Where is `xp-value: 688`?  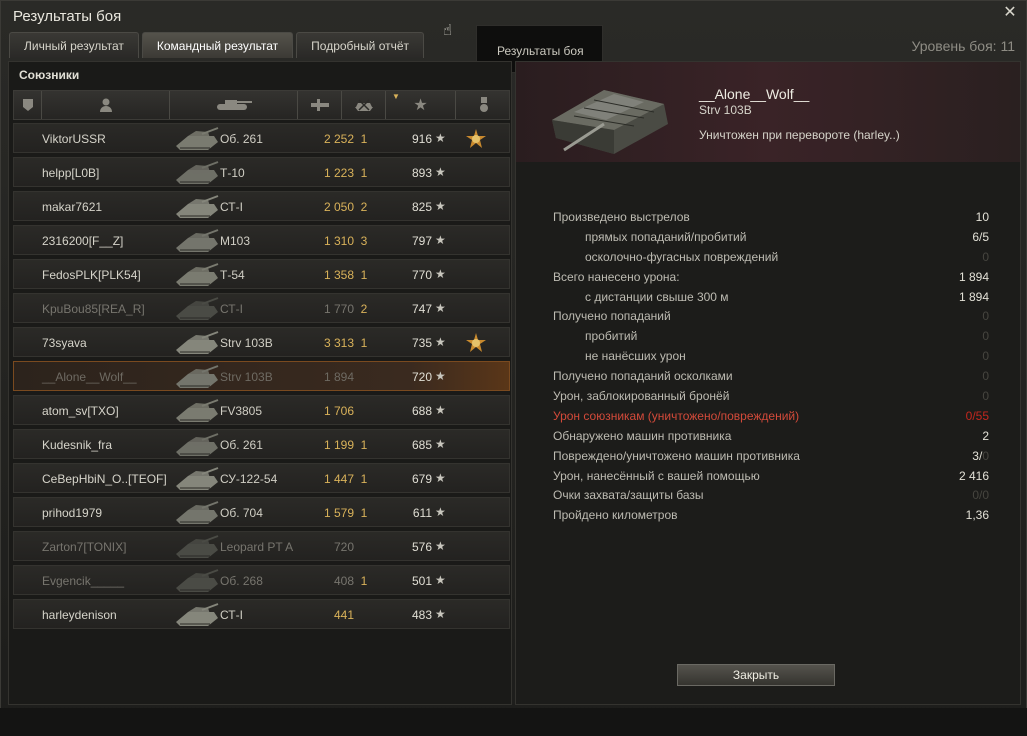 xp-value: 688 is located at coordinates (421, 411).